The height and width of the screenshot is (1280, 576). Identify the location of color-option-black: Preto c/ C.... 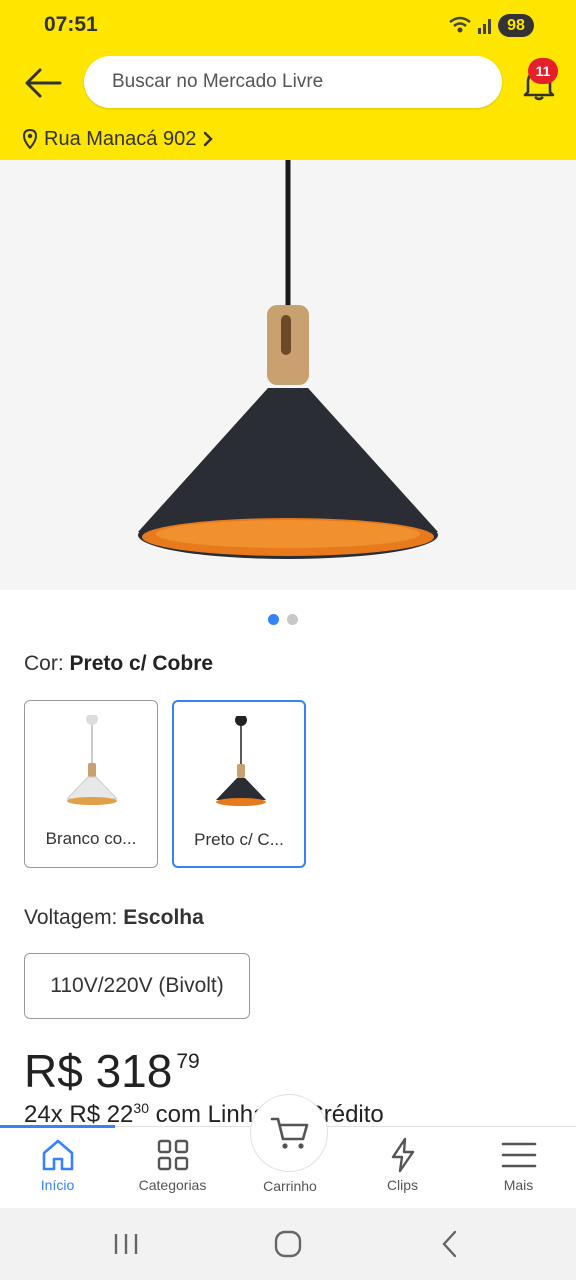
(239, 784).